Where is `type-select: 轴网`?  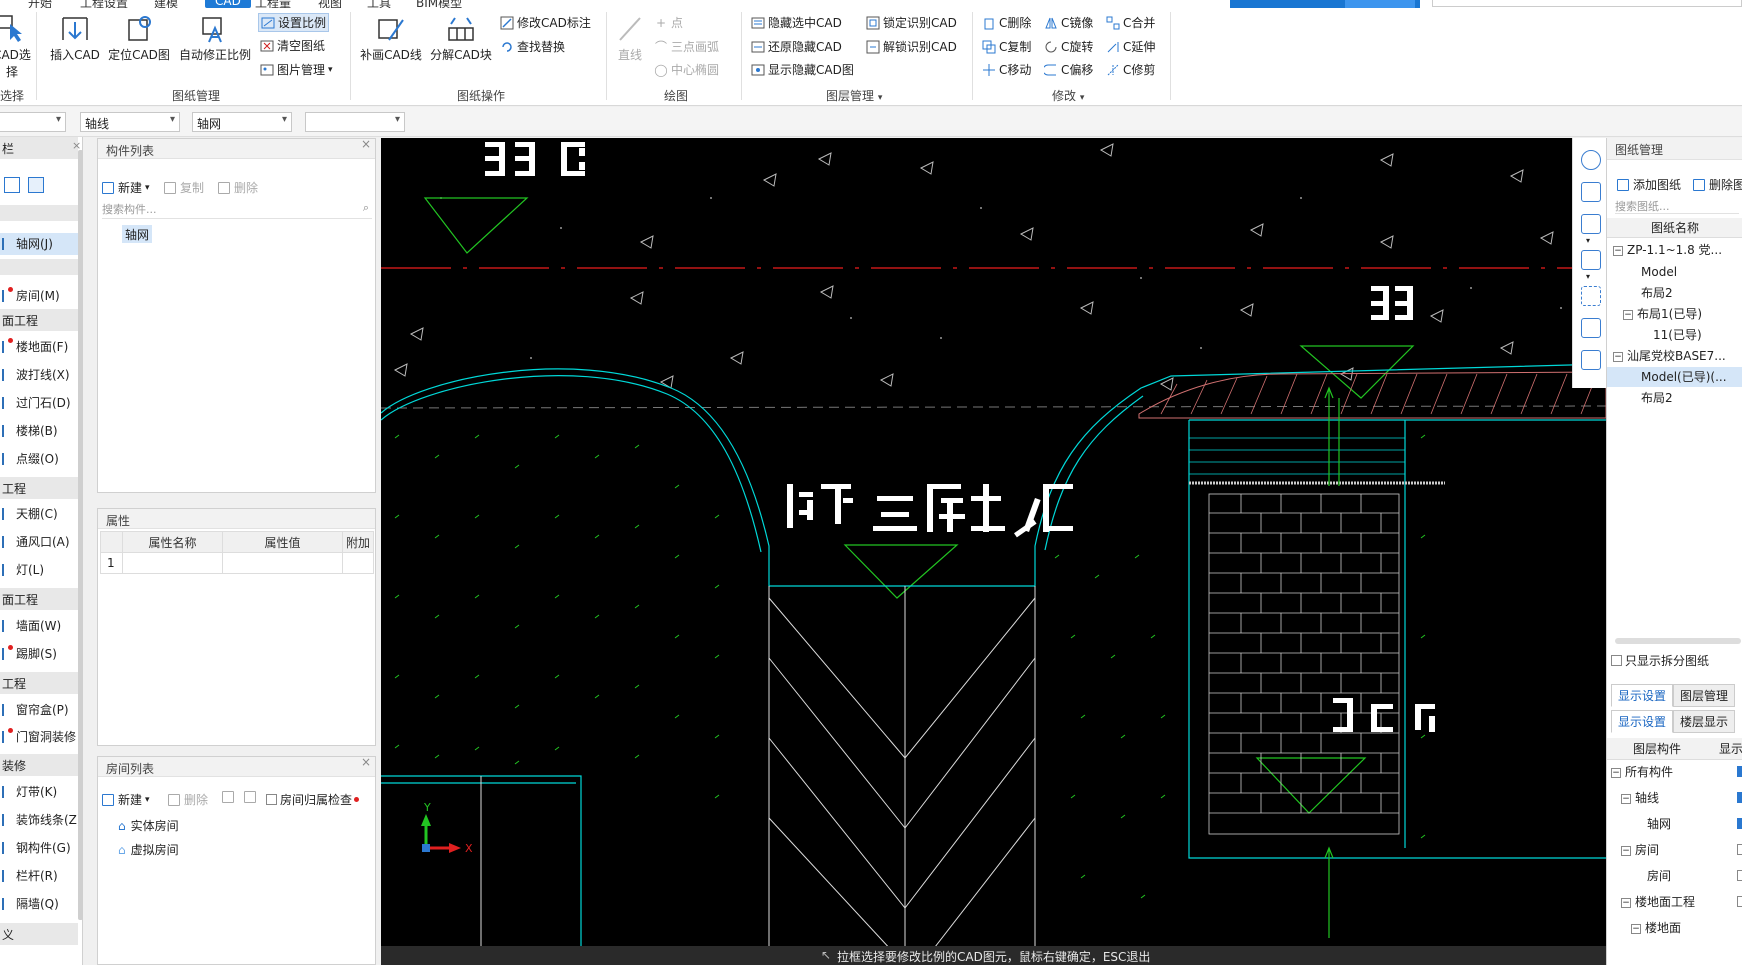
type-select: 轴网 is located at coordinates (242, 122).